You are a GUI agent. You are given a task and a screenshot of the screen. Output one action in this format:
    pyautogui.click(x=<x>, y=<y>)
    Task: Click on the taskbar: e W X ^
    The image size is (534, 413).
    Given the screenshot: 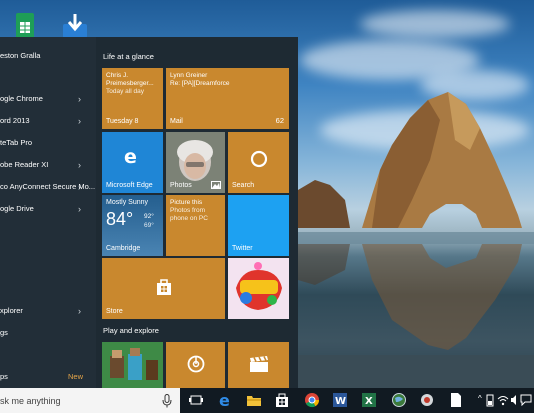 What is the action you would take?
    pyautogui.click(x=267, y=400)
    